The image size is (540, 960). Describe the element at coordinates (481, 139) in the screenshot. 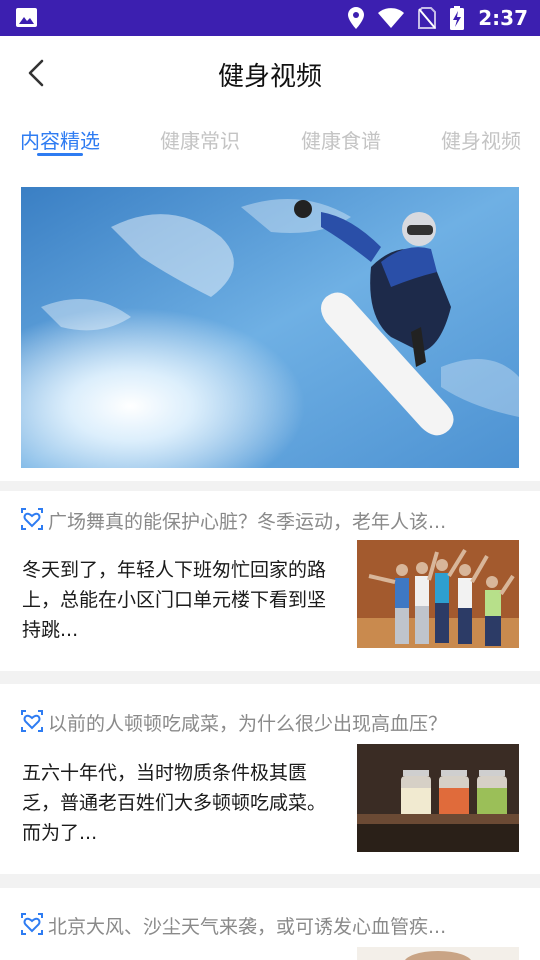

I see `tab-fitness-videos: 健身视频` at that location.